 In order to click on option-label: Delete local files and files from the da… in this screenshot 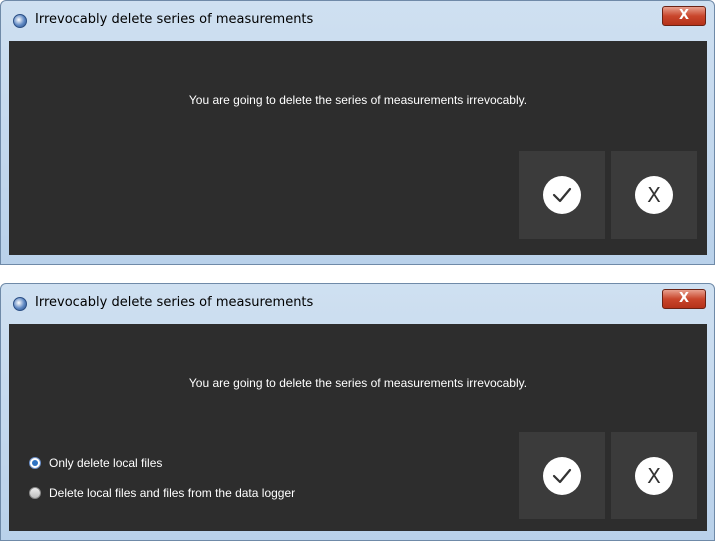, I will do `click(172, 493)`.